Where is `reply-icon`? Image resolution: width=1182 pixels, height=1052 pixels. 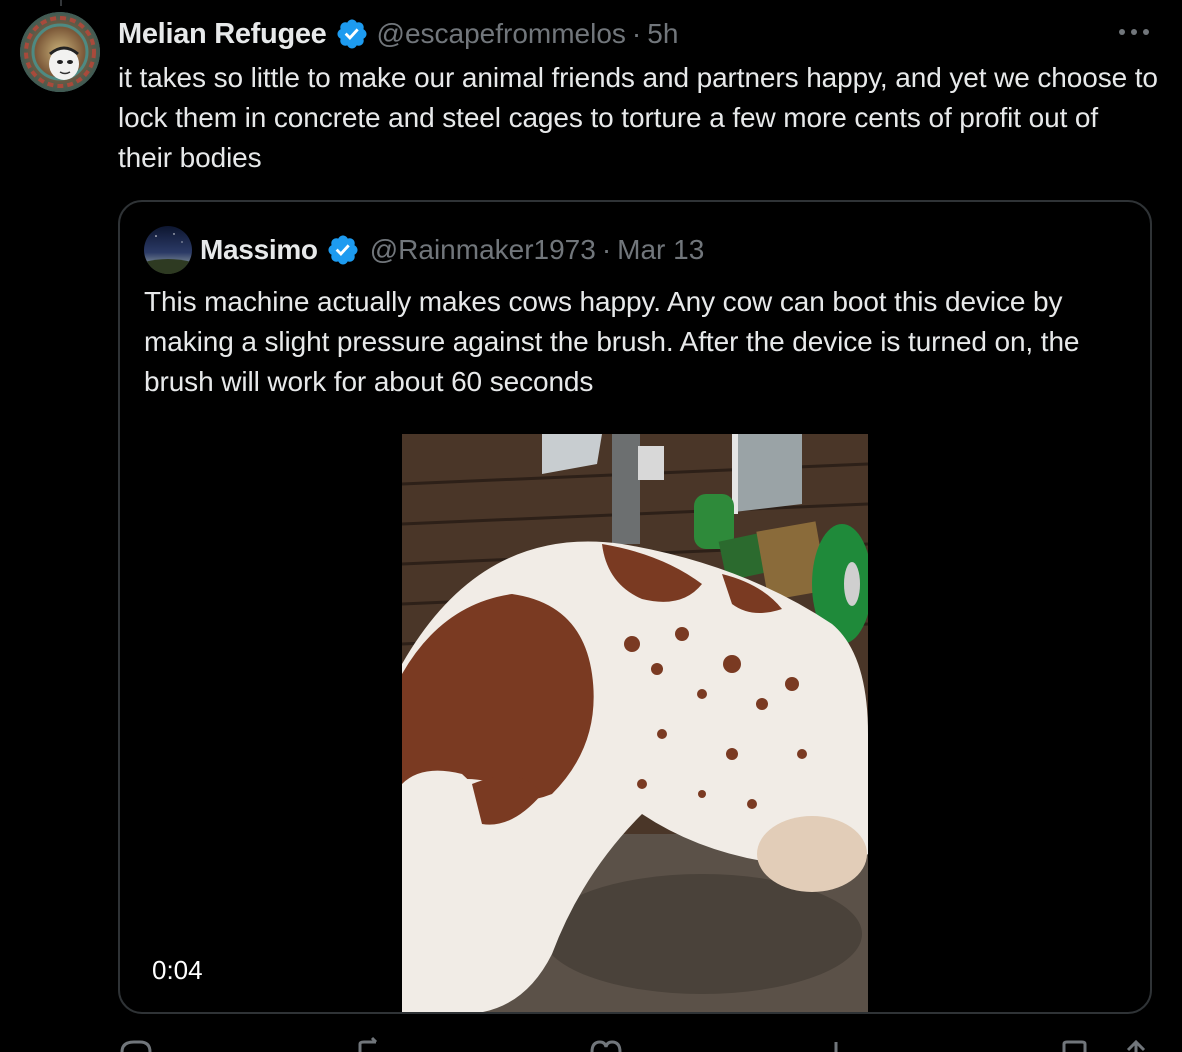 reply-icon is located at coordinates (136, 1044).